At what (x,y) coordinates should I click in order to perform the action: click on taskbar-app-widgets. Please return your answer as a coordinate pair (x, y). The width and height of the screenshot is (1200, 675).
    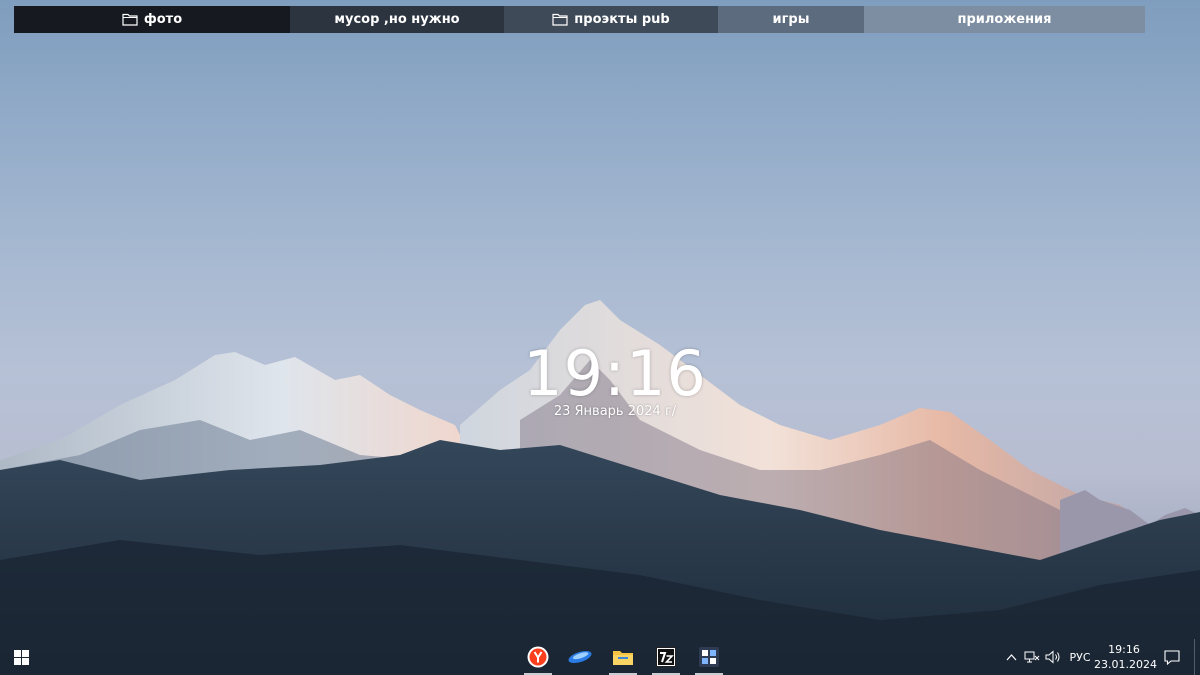
    Looking at the image, I should click on (709, 657).